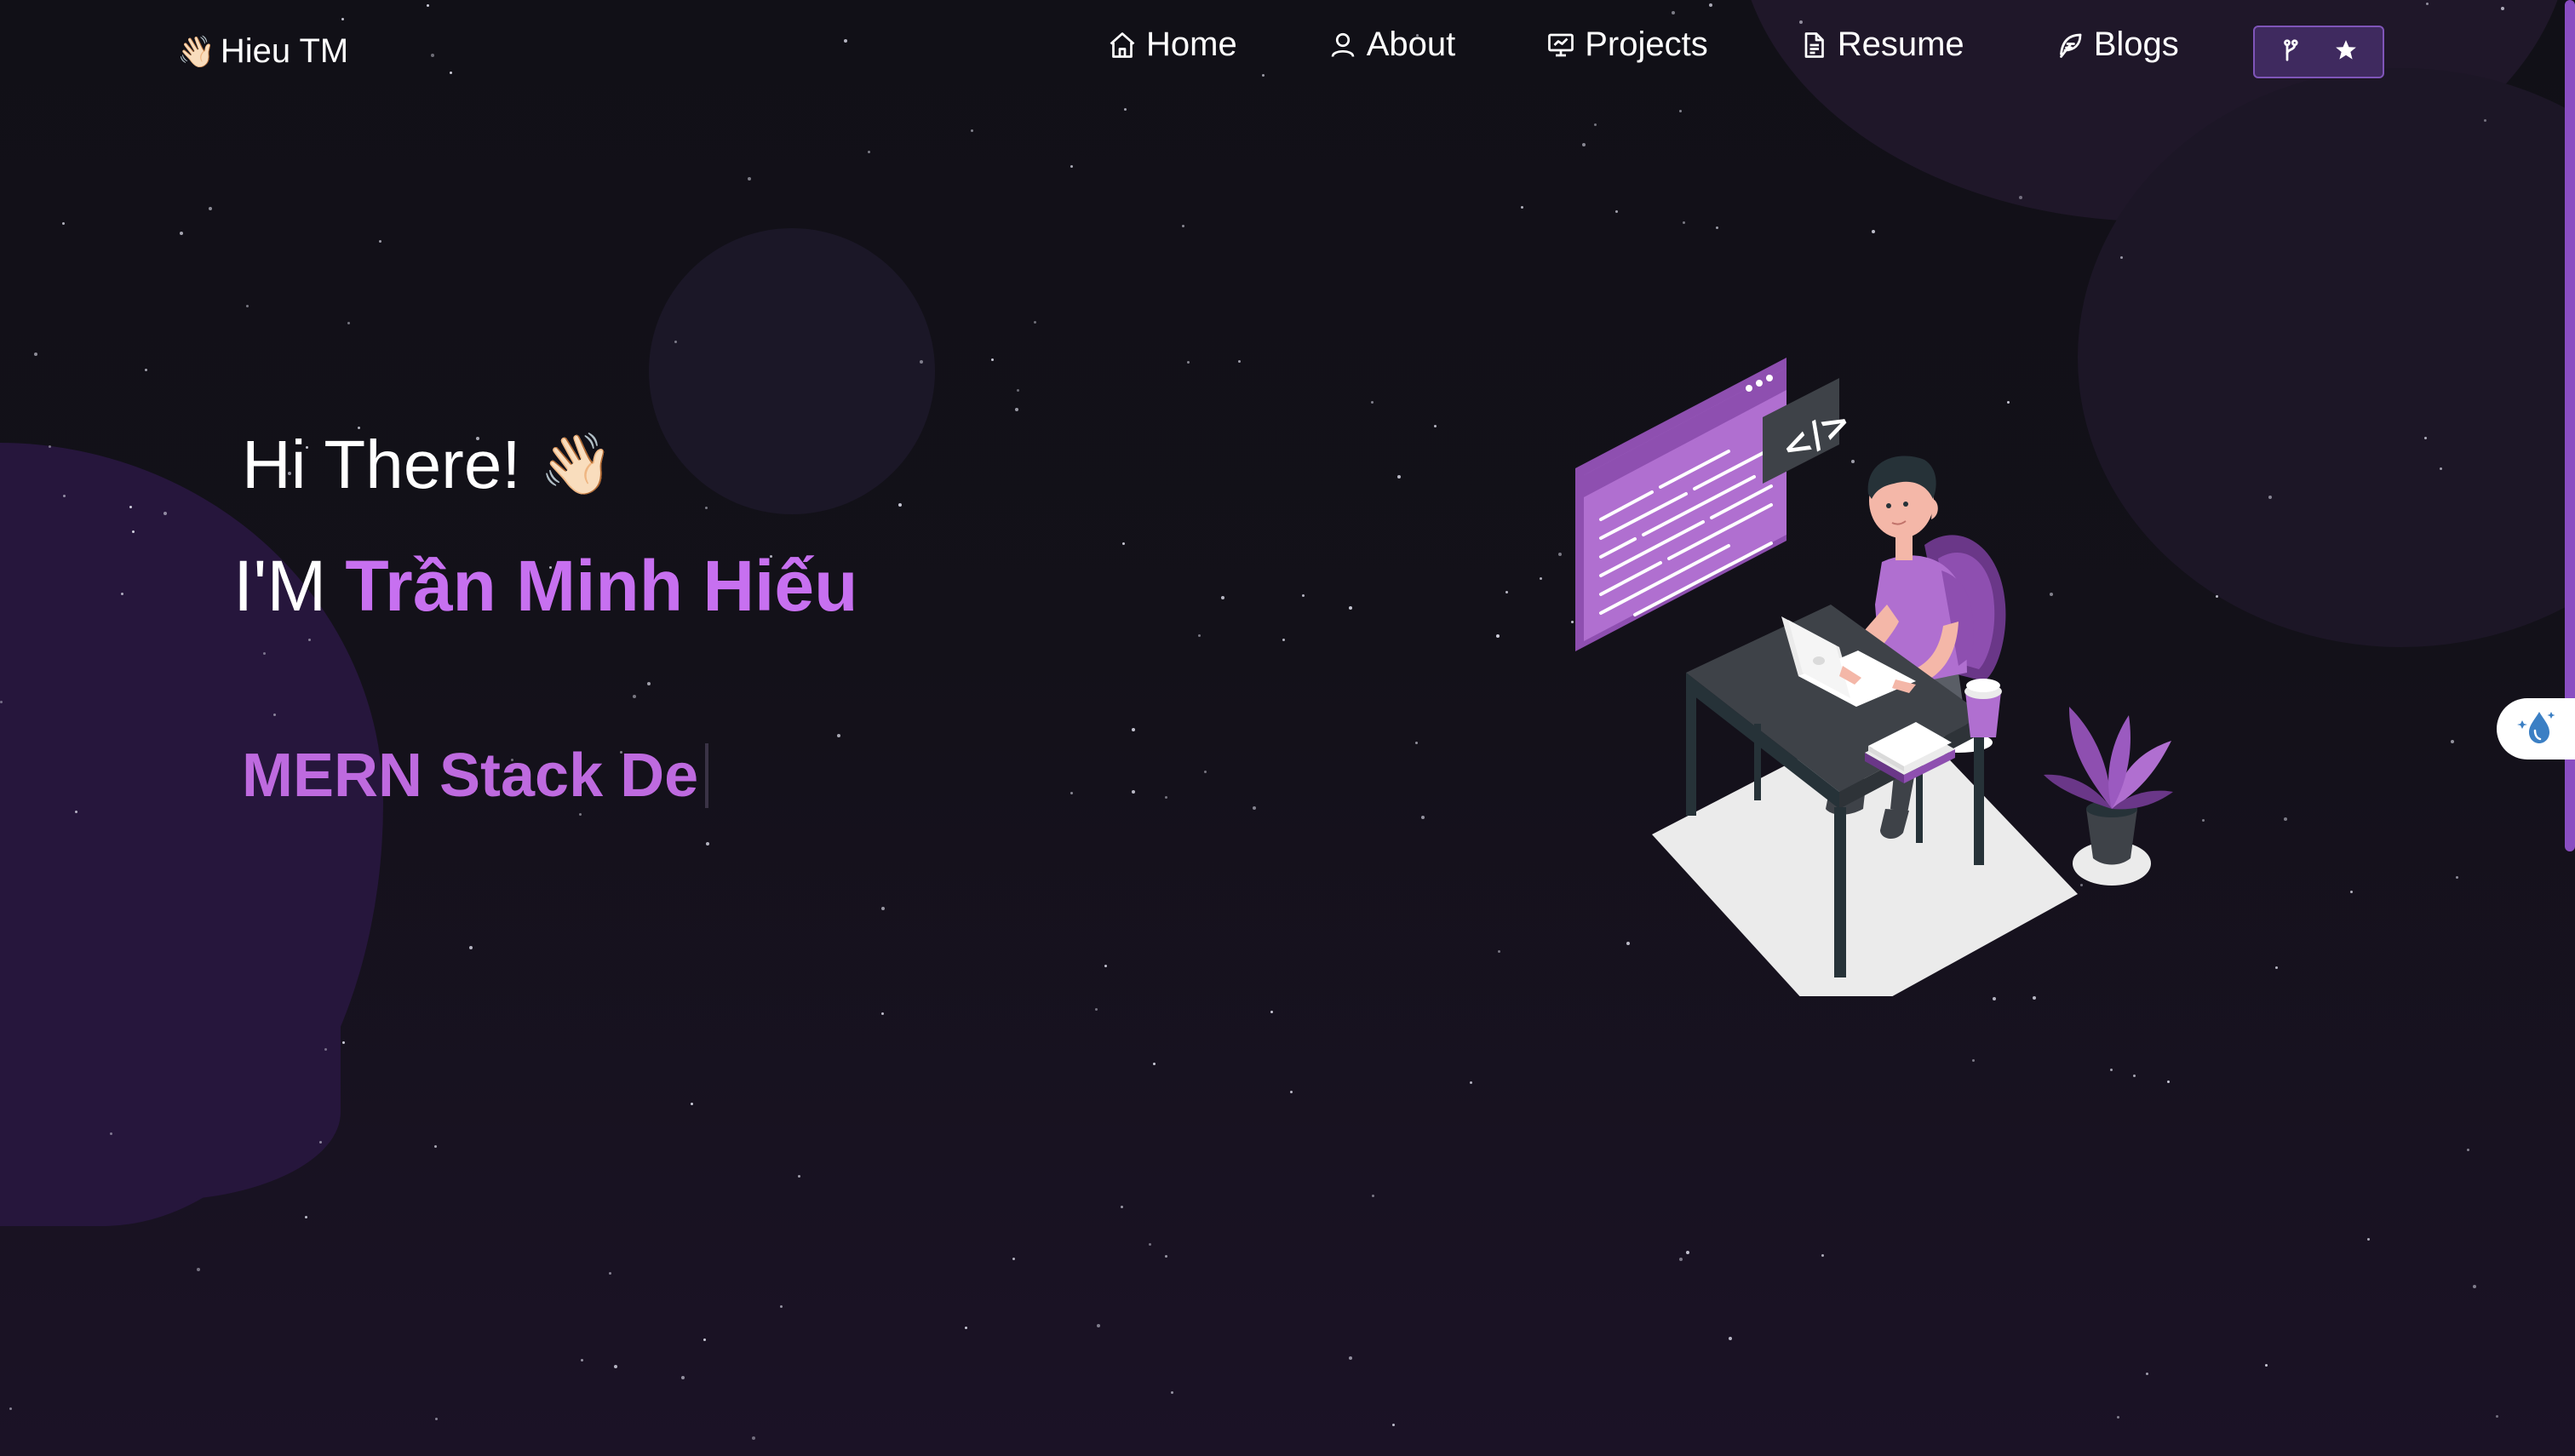  I want to click on nav-item-projects: Projects, so click(1627, 45).